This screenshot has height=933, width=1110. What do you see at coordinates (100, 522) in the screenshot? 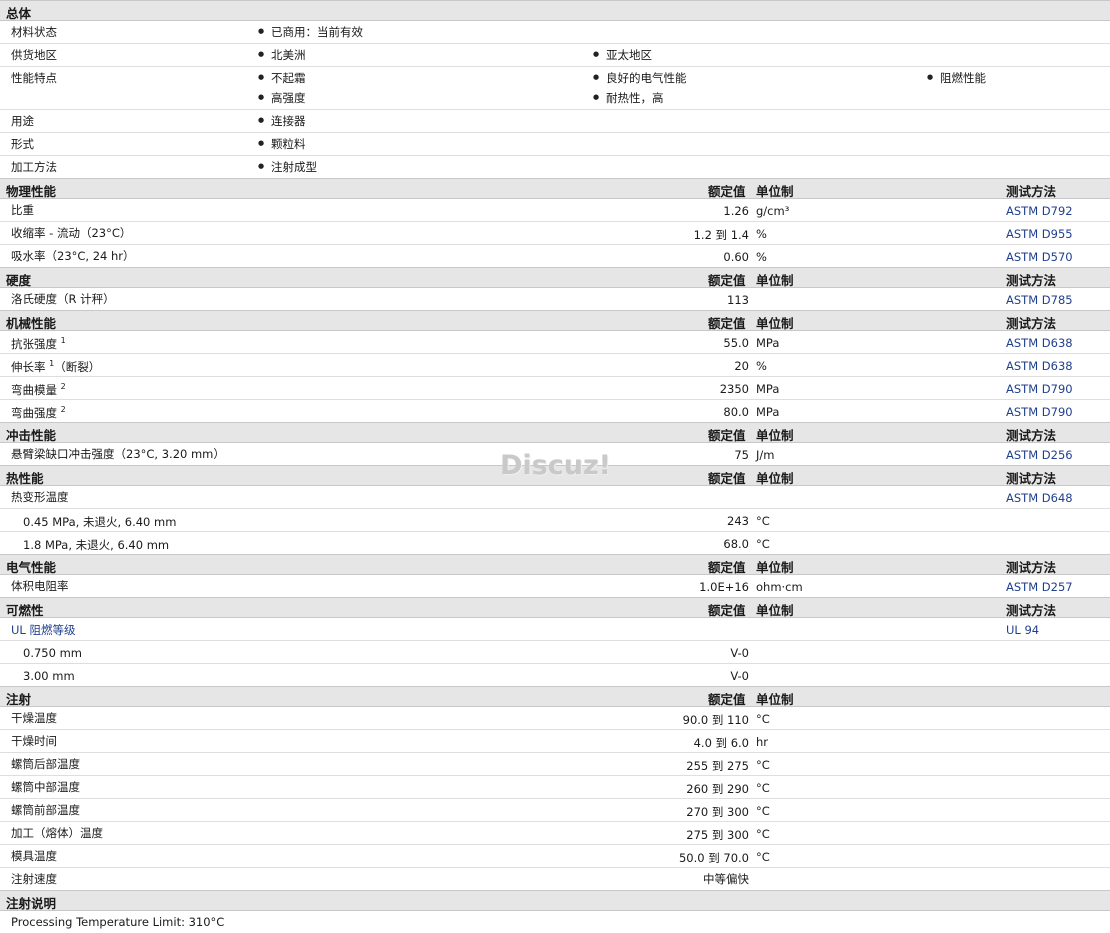
I see `row-label: 0.45 MPa, 未退火, 6.40 mm` at bounding box center [100, 522].